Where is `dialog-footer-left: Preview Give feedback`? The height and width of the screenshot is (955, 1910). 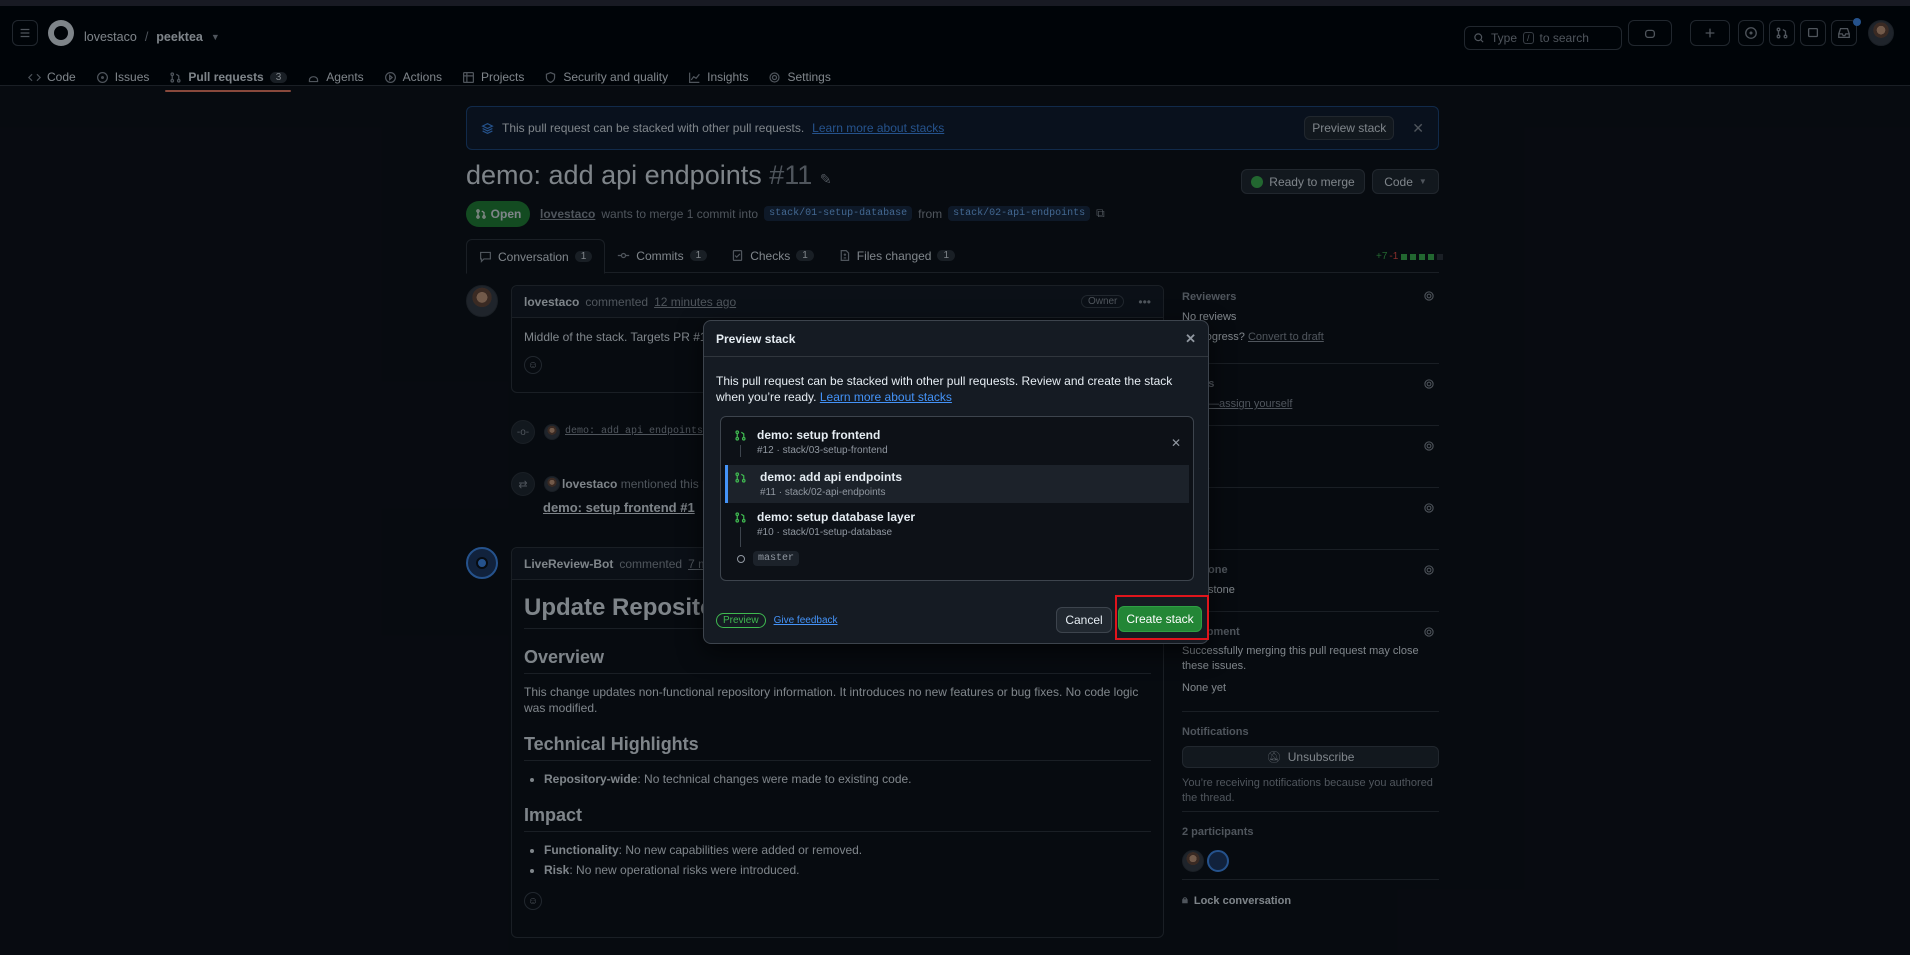 dialog-footer-left: Preview Give feedback is located at coordinates (777, 620).